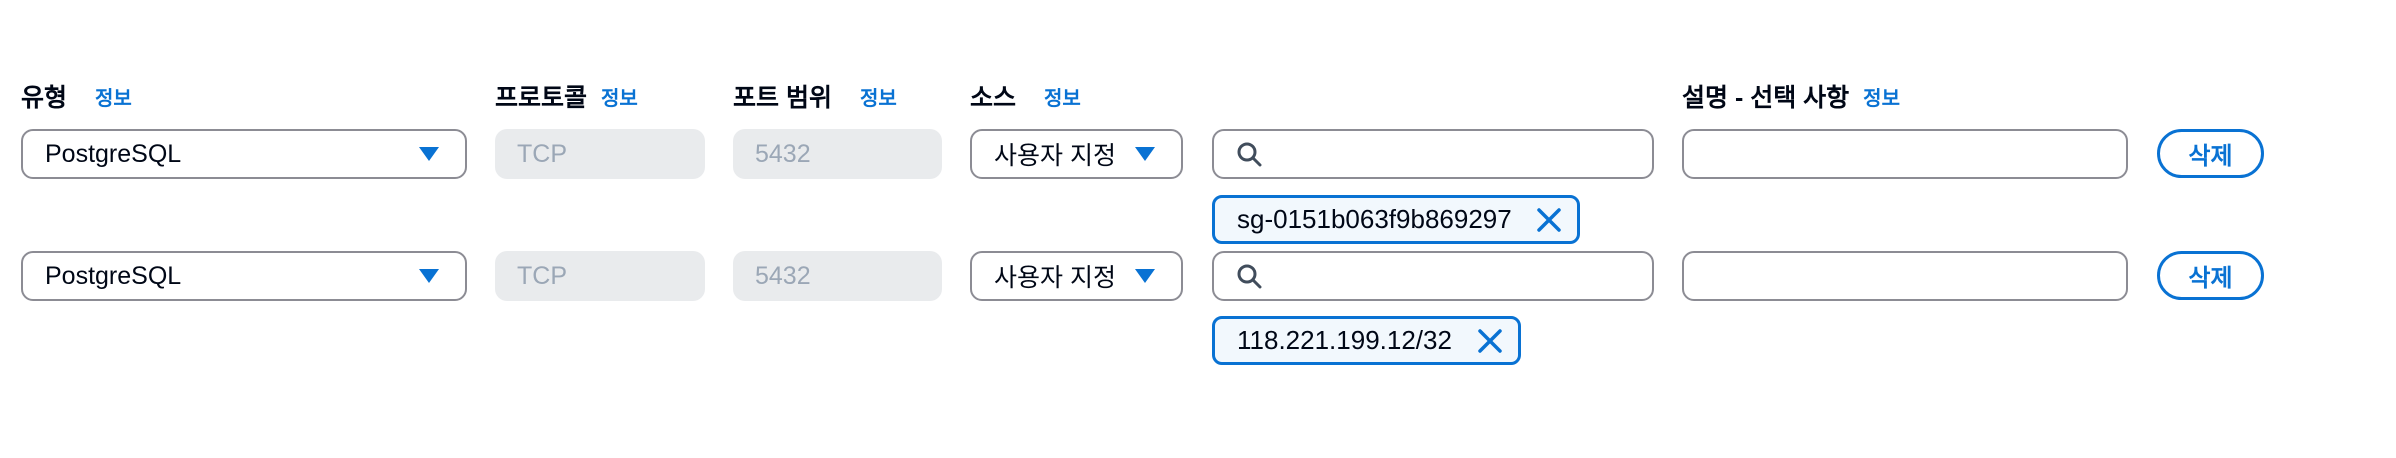 Image resolution: width=2396 pixels, height=458 pixels. What do you see at coordinates (542, 153) in the screenshot?
I see `rule-1-protocol-value: TCP` at bounding box center [542, 153].